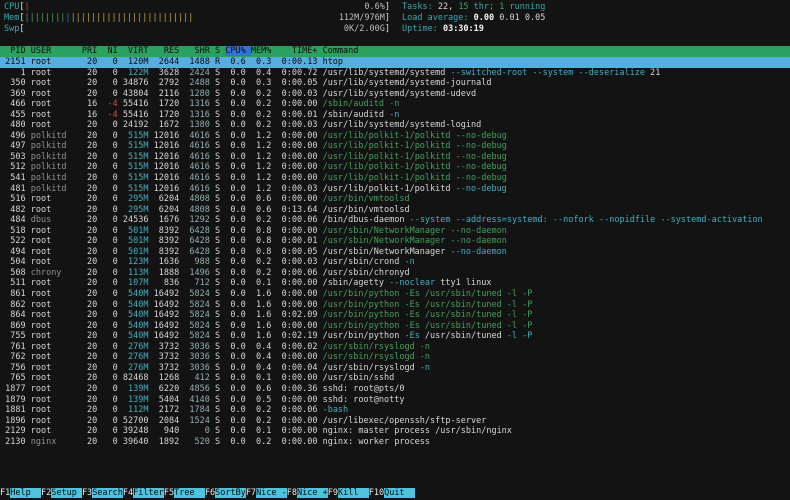 This screenshot has height=500, width=790. Describe the element at coordinates (217, 51) in the screenshot. I see `column-header-s: S` at that location.